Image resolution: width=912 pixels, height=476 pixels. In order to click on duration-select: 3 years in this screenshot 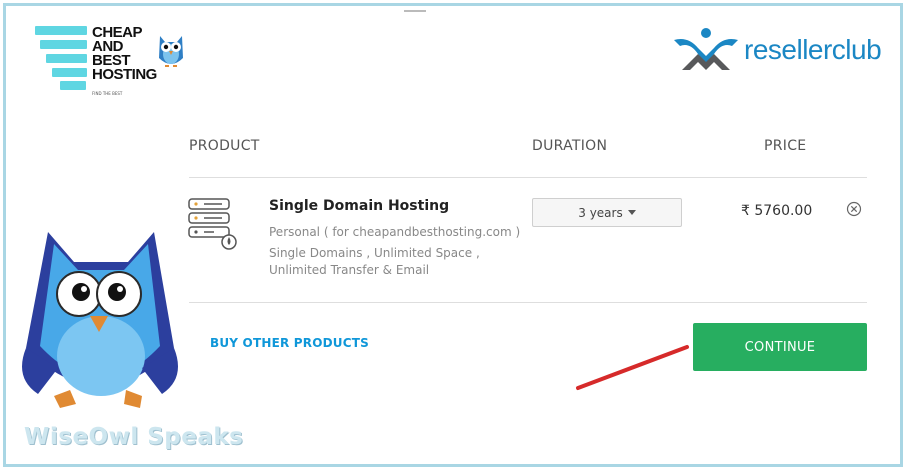, I will do `click(607, 212)`.